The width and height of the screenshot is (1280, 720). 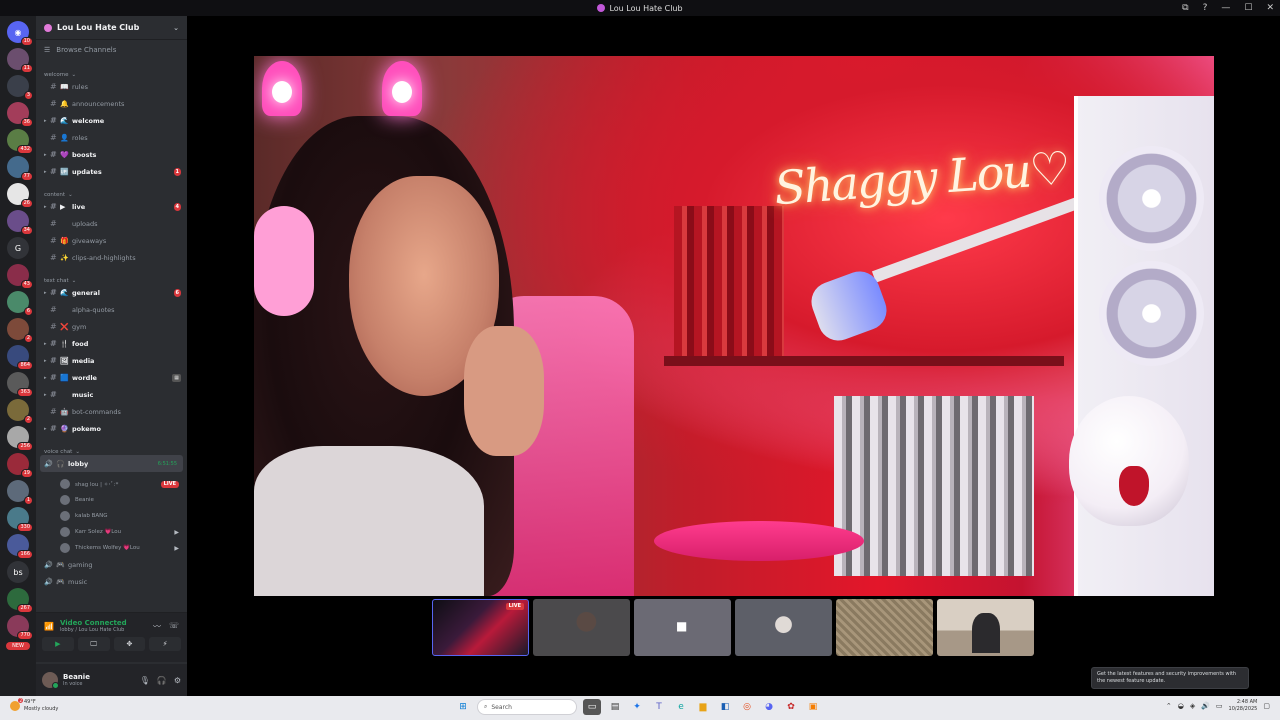 I want to click on server-icon: 432, so click(x=20, y=141).